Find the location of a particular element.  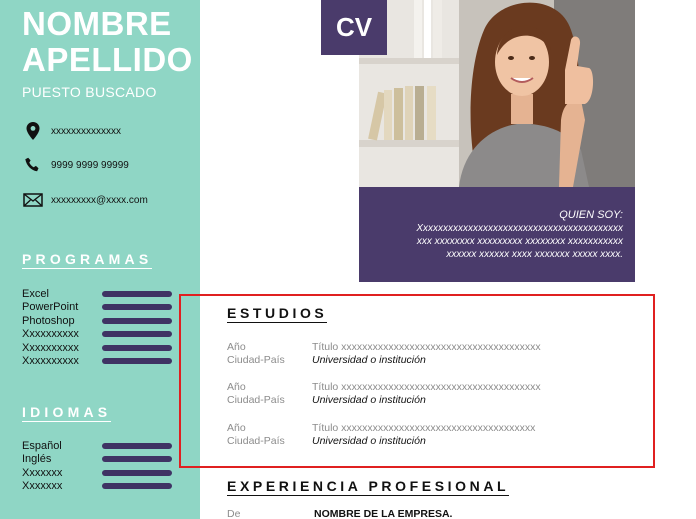

email-text: xxxxxxxxx@xxxx.com is located at coordinates (99, 200).